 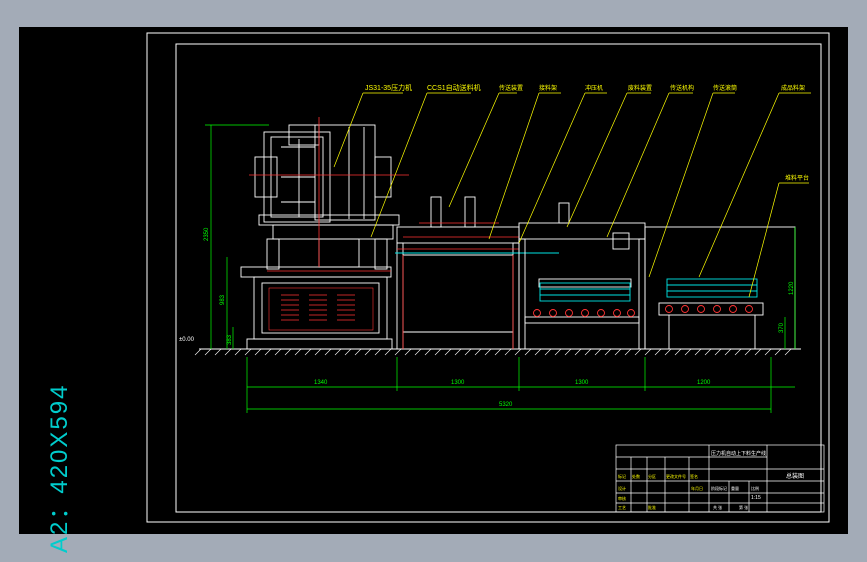 What do you see at coordinates (458, 285) in the screenshot?
I see `feeder-details` at bounding box center [458, 285].